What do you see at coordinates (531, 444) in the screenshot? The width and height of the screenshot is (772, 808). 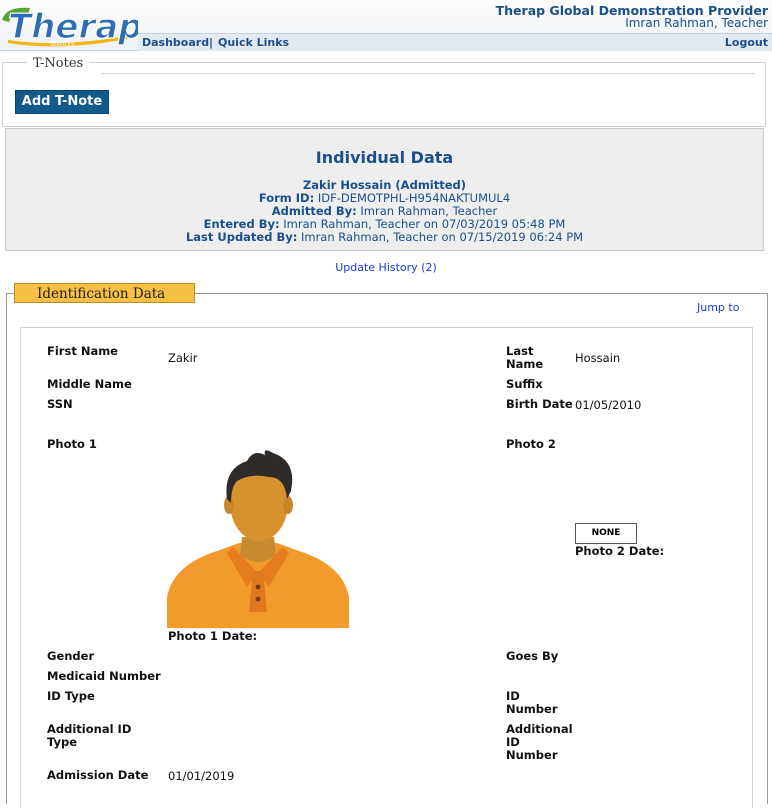 I see `photo2-label: Photo 2` at bounding box center [531, 444].